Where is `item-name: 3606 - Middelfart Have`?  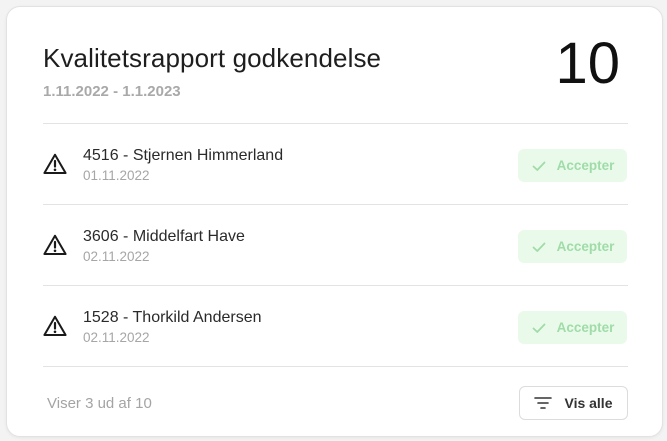
item-name: 3606 - Middelfart Have is located at coordinates (164, 236).